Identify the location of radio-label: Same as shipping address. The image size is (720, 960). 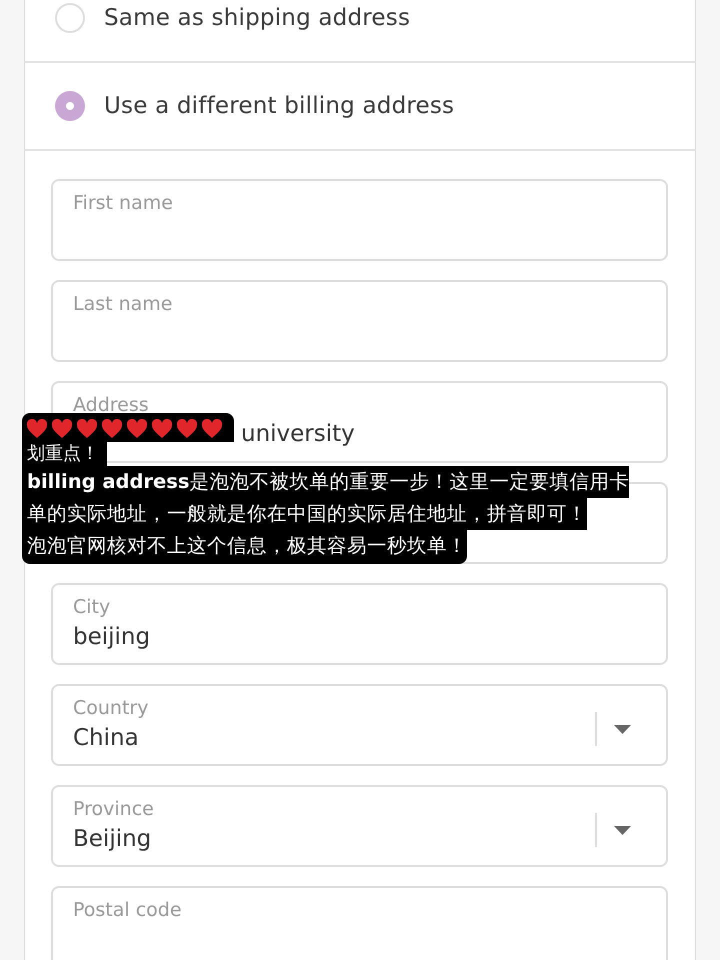
(257, 18).